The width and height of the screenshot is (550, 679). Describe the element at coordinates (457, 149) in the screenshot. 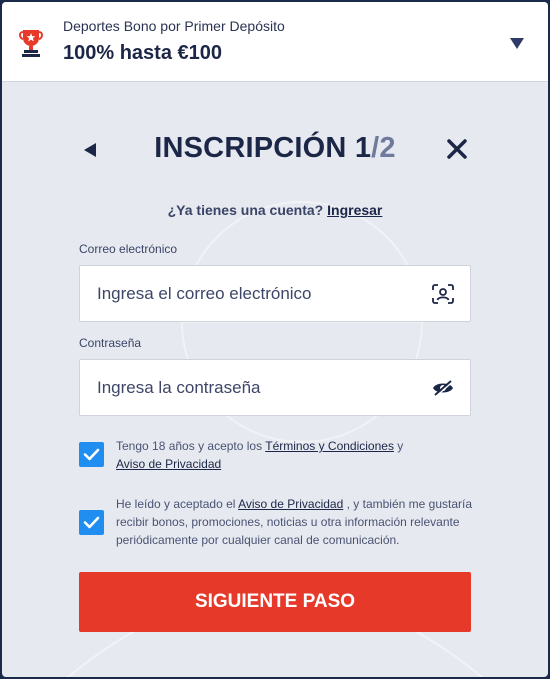

I see `close-icon` at that location.